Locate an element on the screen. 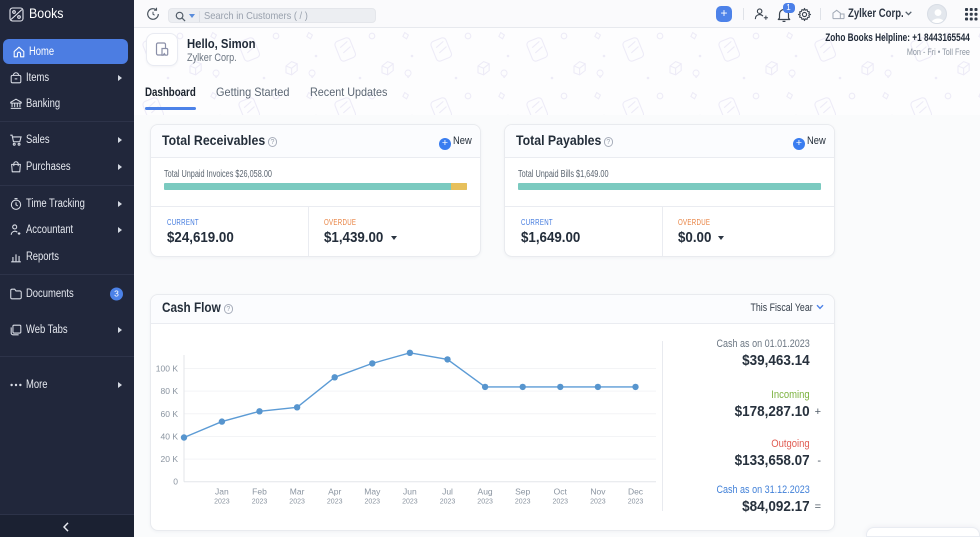  svg-text: Nov is located at coordinates (598, 492).